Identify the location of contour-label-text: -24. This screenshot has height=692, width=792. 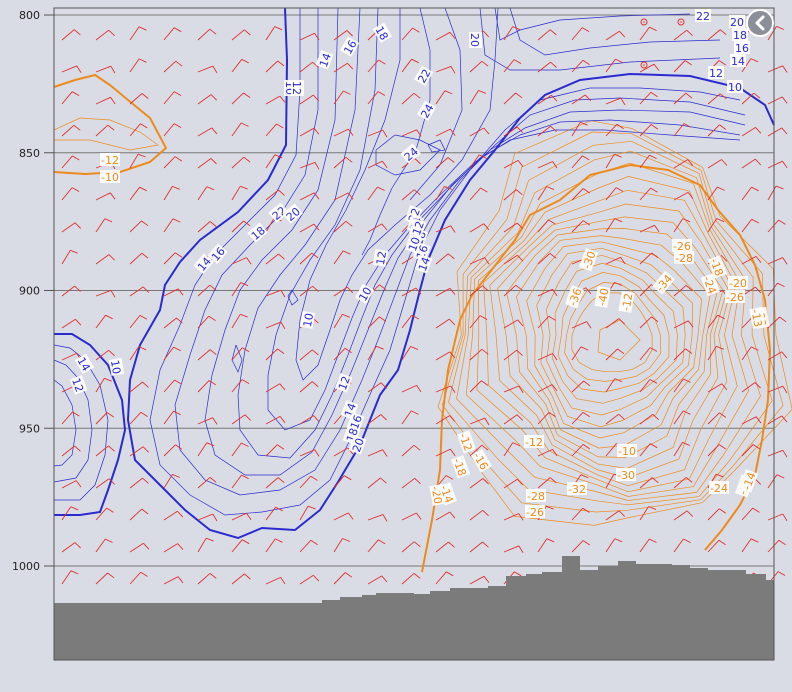
(719, 488).